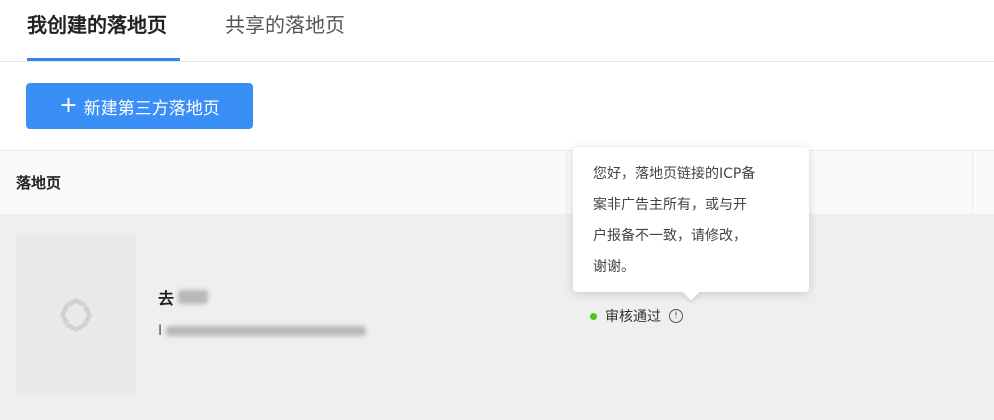 The height and width of the screenshot is (420, 994). I want to click on landing-page-name: 去, so click(183, 297).